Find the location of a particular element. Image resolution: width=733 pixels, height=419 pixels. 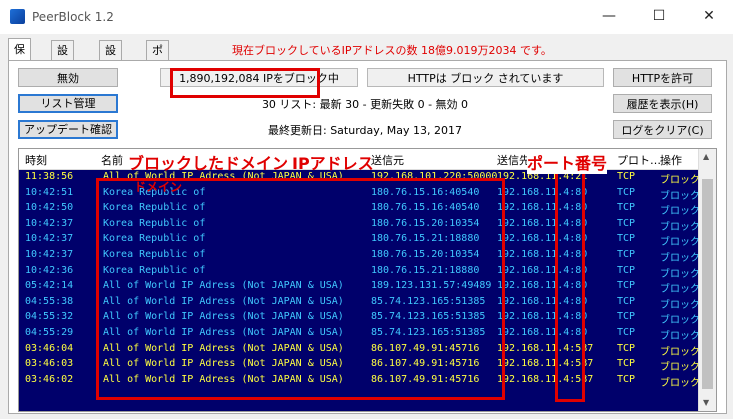

annotation-blocked-domain: ブロックしたドメイン is located at coordinates (208, 163).